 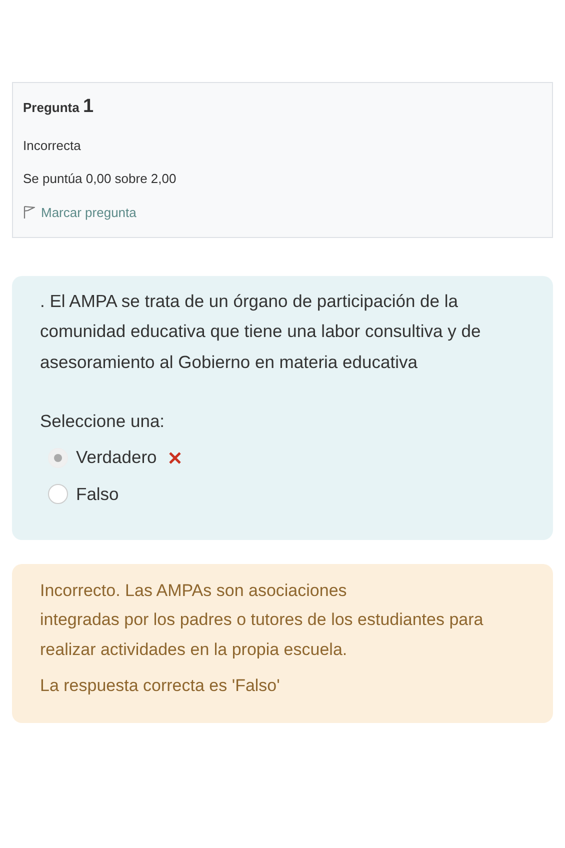 I want to click on question-number: 1, so click(x=88, y=106).